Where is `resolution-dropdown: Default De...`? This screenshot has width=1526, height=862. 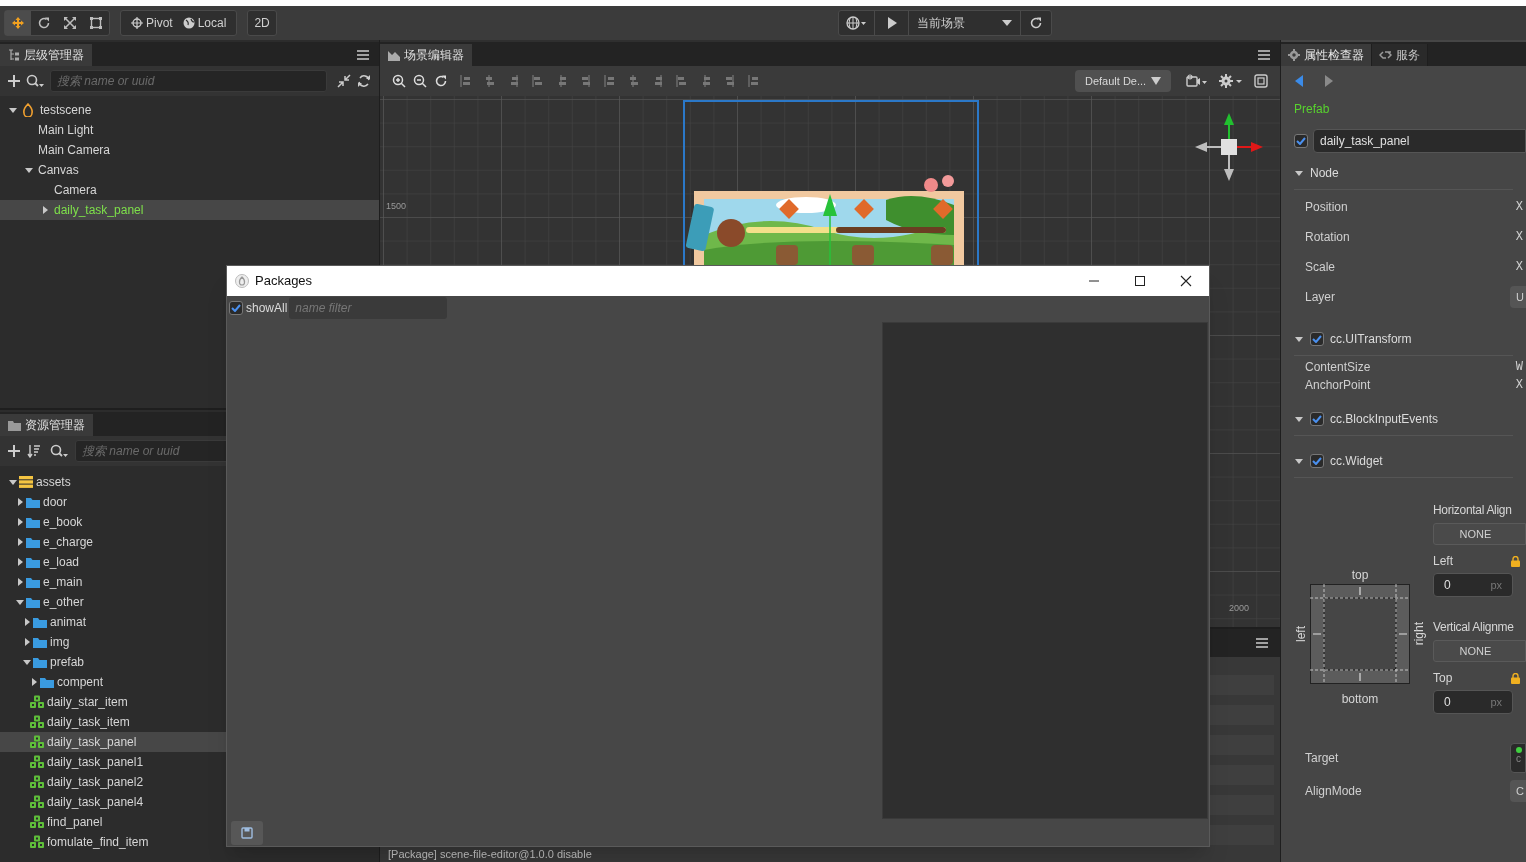
resolution-dropdown: Default De... is located at coordinates (1123, 81).